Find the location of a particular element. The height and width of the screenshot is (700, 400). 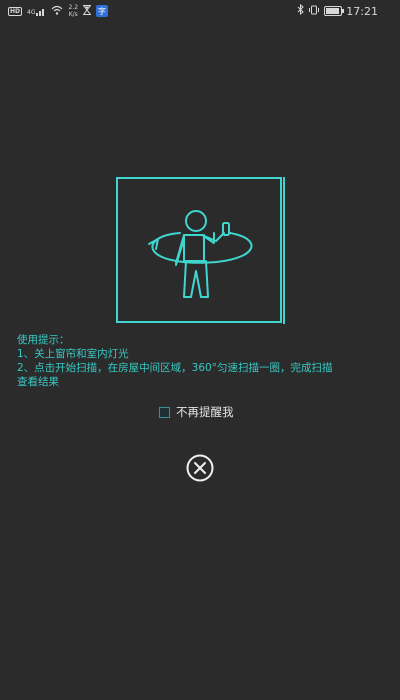

battery-level is located at coordinates (333, 11).